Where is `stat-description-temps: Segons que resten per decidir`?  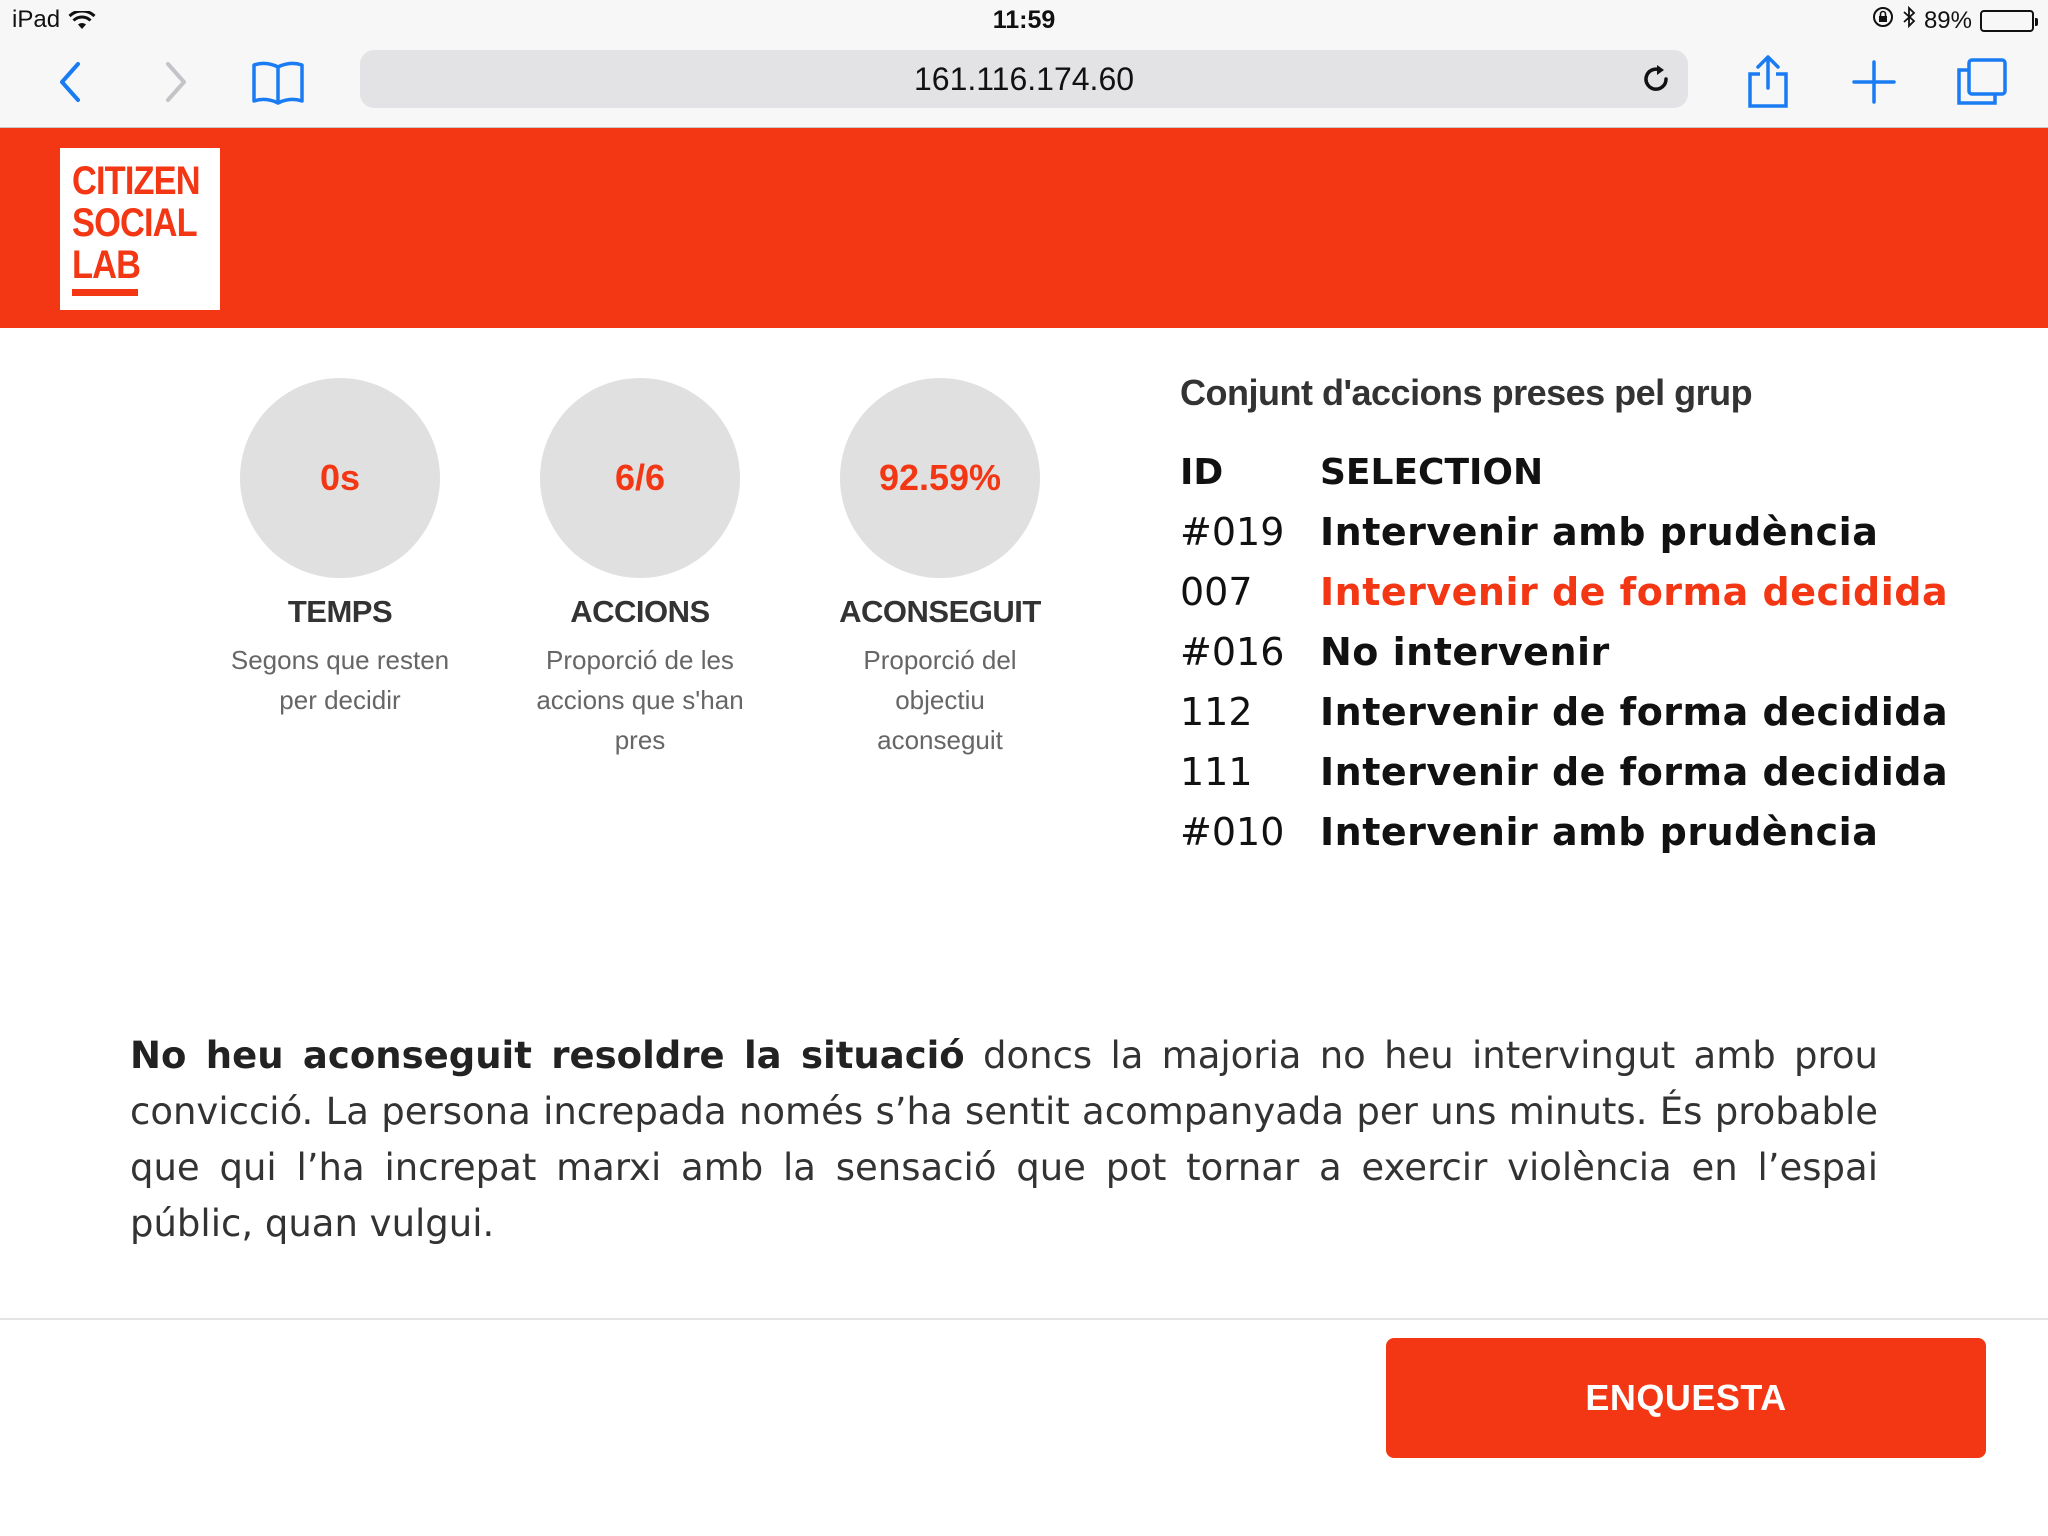 stat-description-temps: Segons que resten per decidir is located at coordinates (340, 680).